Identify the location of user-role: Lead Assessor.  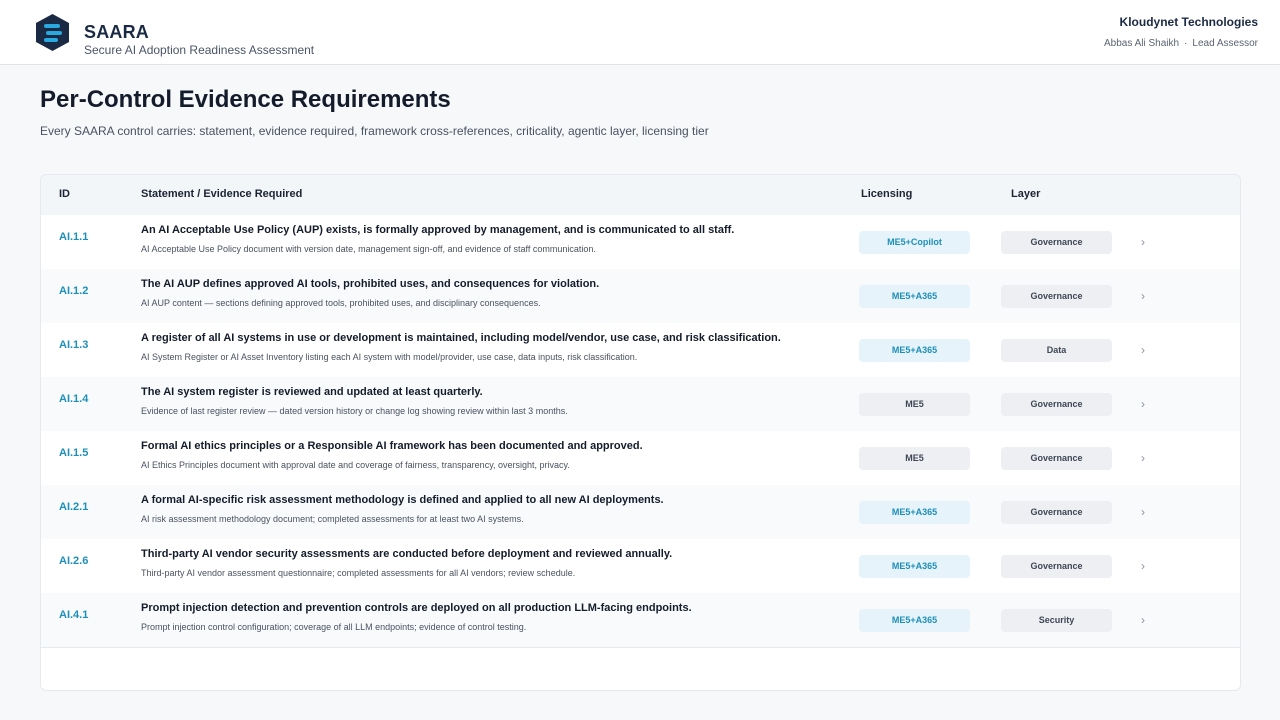
(1225, 43).